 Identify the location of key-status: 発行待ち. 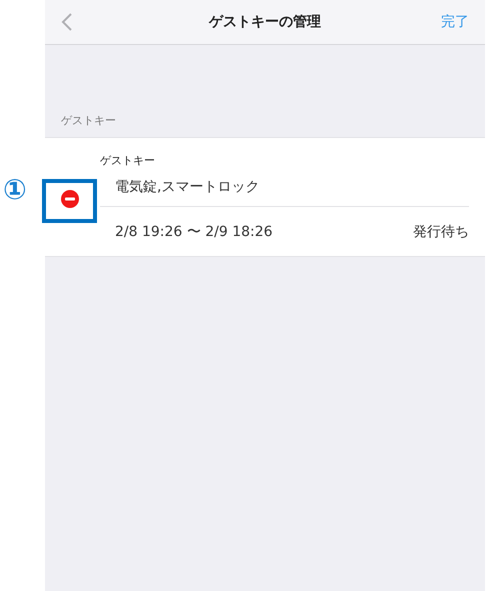
(441, 231).